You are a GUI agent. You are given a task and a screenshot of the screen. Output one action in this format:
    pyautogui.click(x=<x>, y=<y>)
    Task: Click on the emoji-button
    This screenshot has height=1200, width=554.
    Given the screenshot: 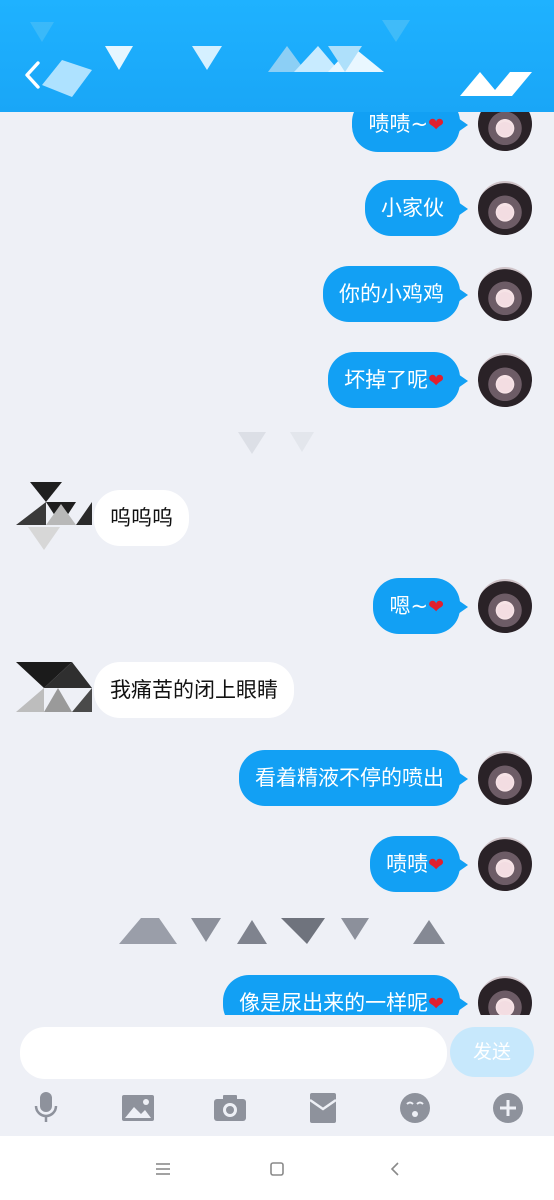 What is the action you would take?
    pyautogui.click(x=415, y=1108)
    